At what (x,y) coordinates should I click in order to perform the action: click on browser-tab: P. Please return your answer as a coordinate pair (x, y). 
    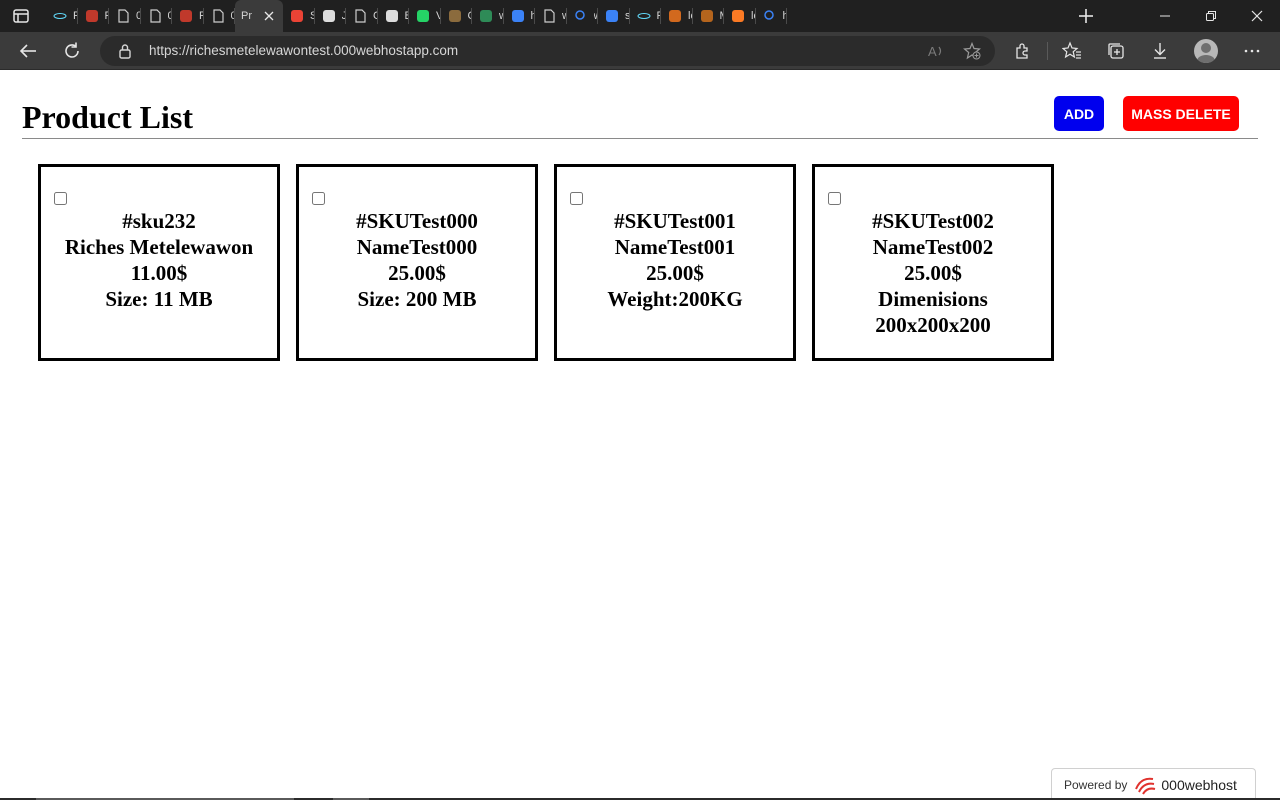
    Looking at the image, I should click on (645, 16).